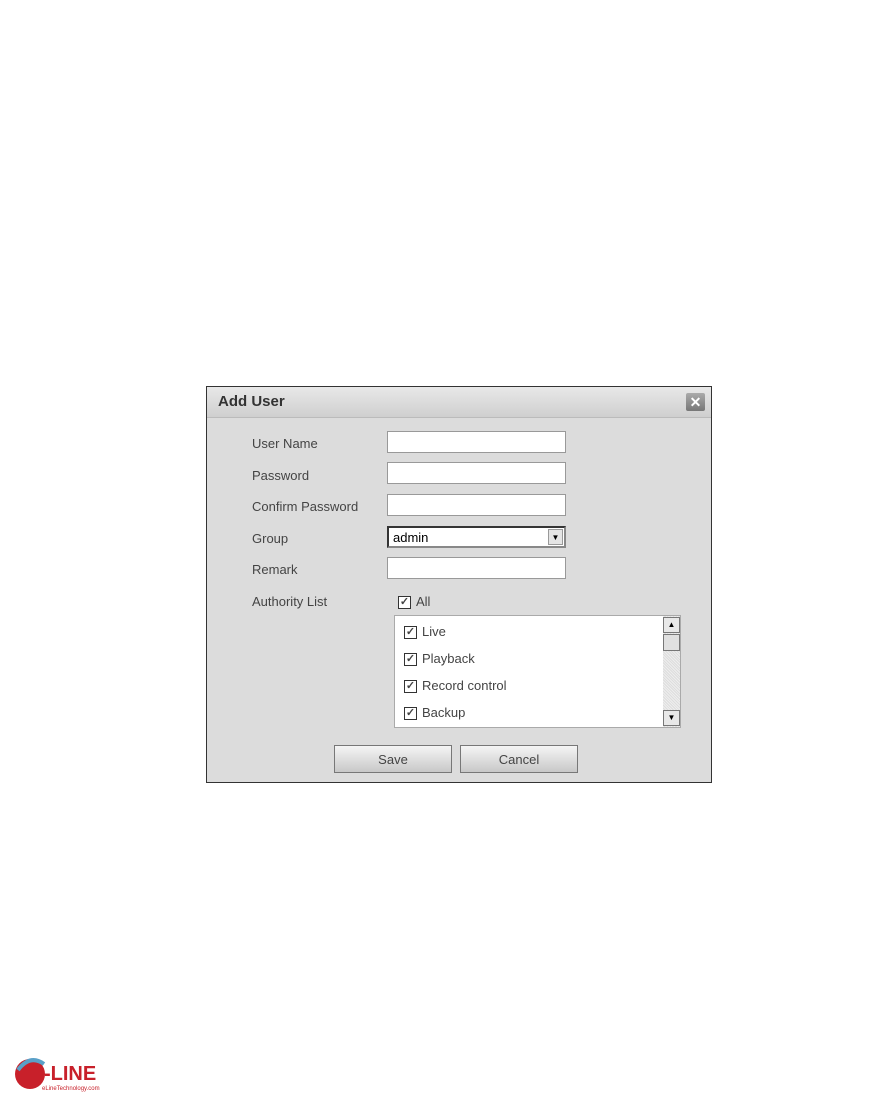 The width and height of the screenshot is (893, 1106). What do you see at coordinates (423, 601) in the screenshot?
I see `all-label: All` at bounding box center [423, 601].